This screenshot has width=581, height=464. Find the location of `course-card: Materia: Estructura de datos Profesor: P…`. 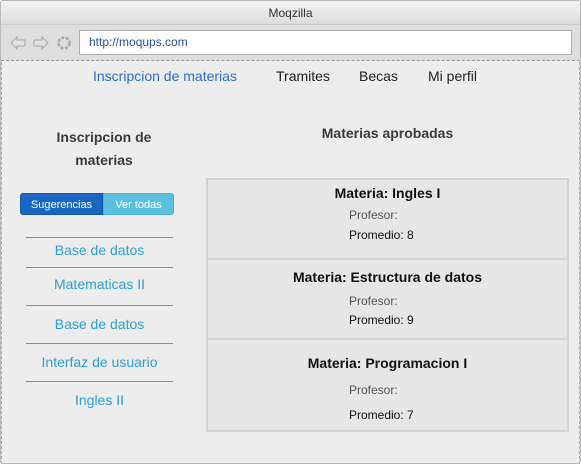

course-card: Materia: Estructura de datos Profesor: P… is located at coordinates (387, 300).